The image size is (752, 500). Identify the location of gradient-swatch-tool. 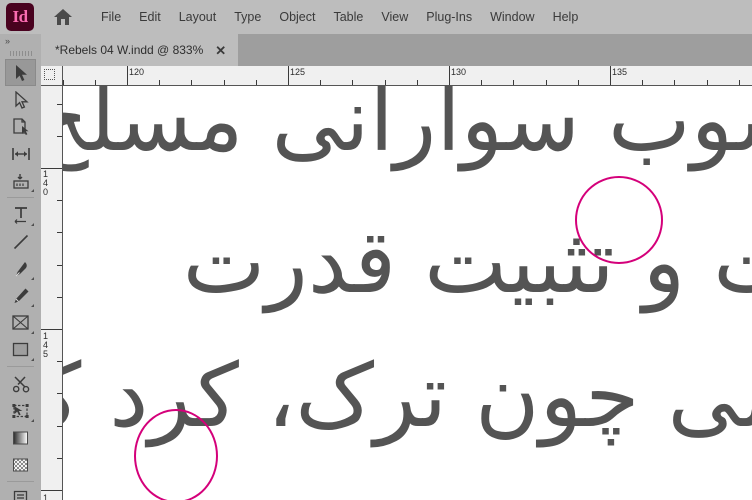
(20, 437).